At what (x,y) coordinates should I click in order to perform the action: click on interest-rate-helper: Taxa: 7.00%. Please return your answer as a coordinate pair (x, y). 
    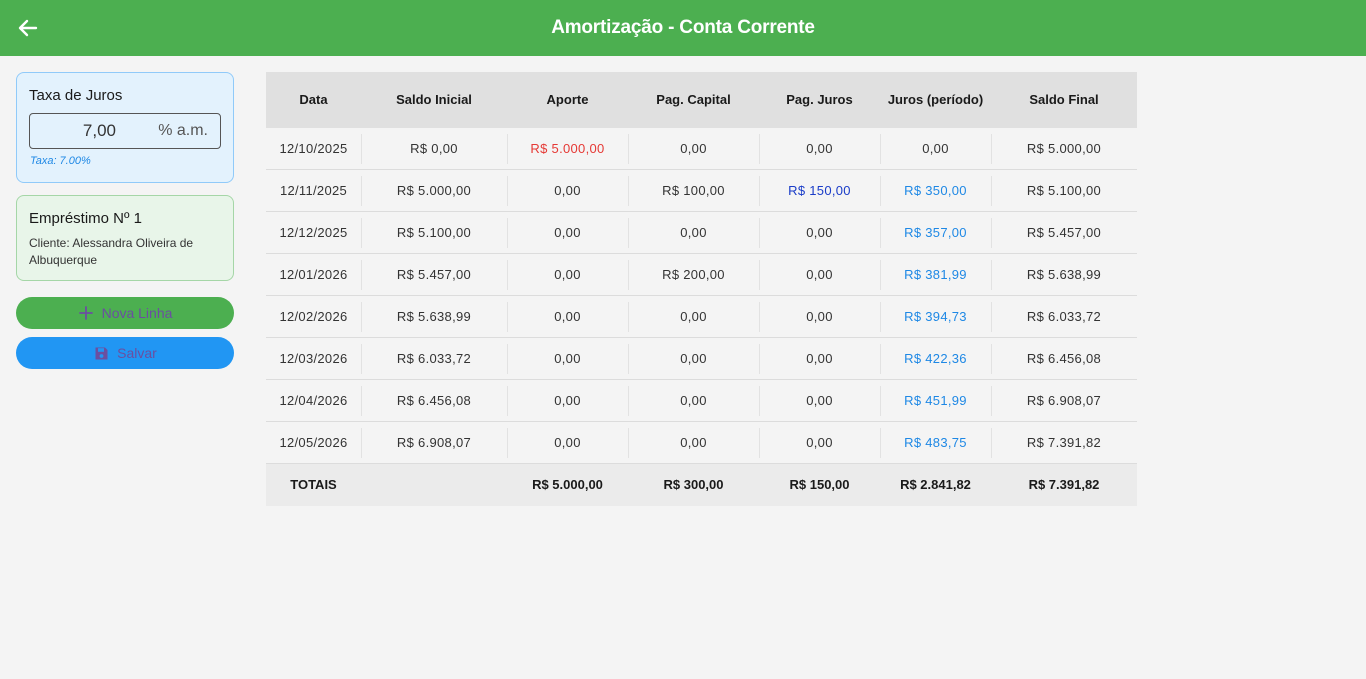
    Looking at the image, I should click on (60, 161).